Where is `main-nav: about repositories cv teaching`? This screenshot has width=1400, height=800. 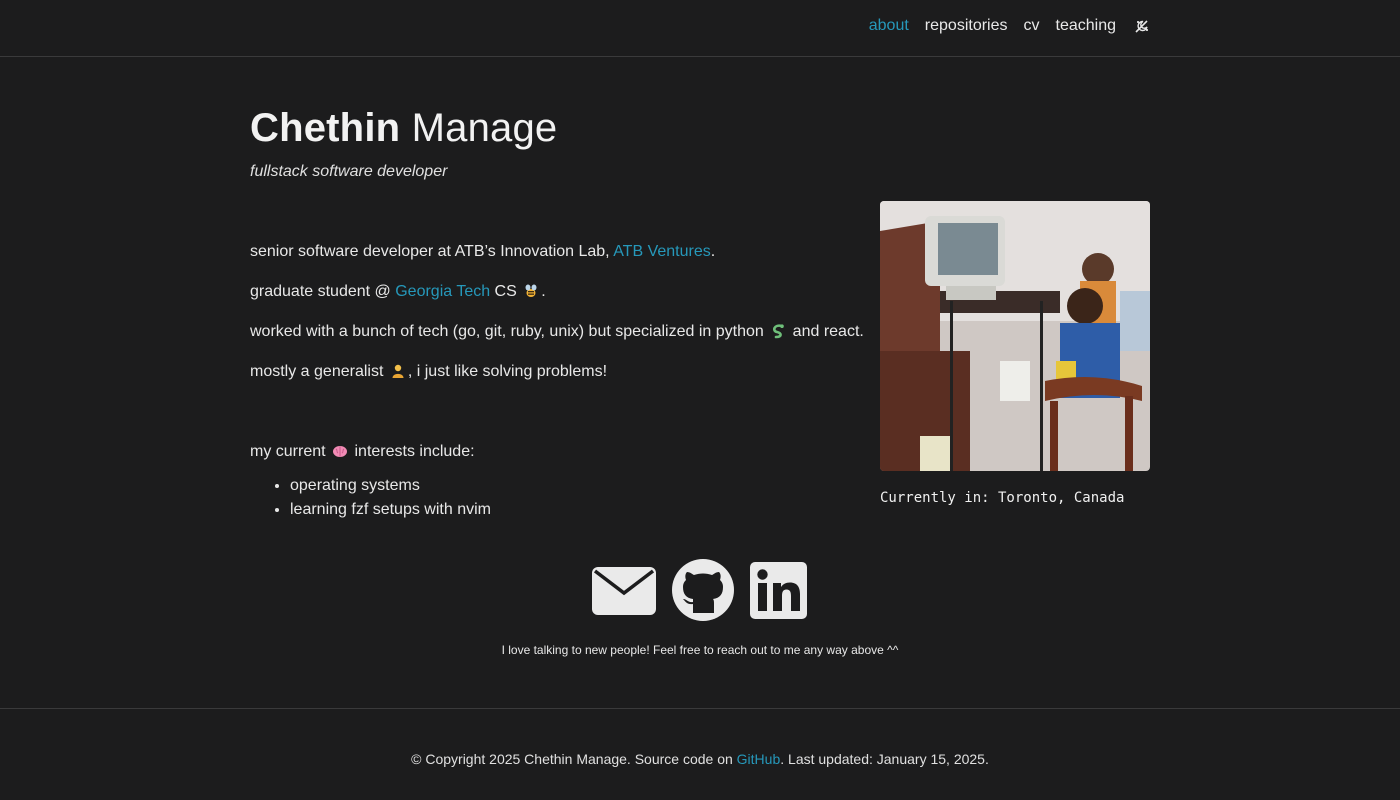
main-nav: about repositories cv teaching is located at coordinates (1001, 26).